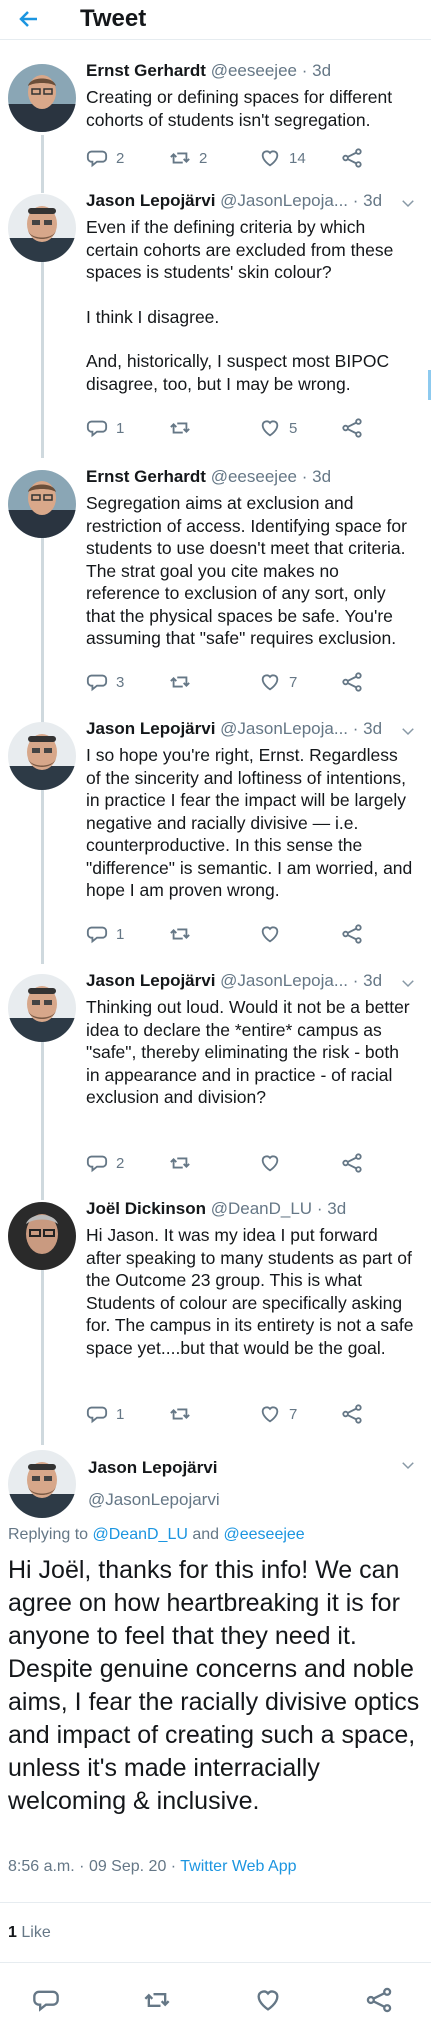  I want to click on reply-button: 3, so click(105, 682).